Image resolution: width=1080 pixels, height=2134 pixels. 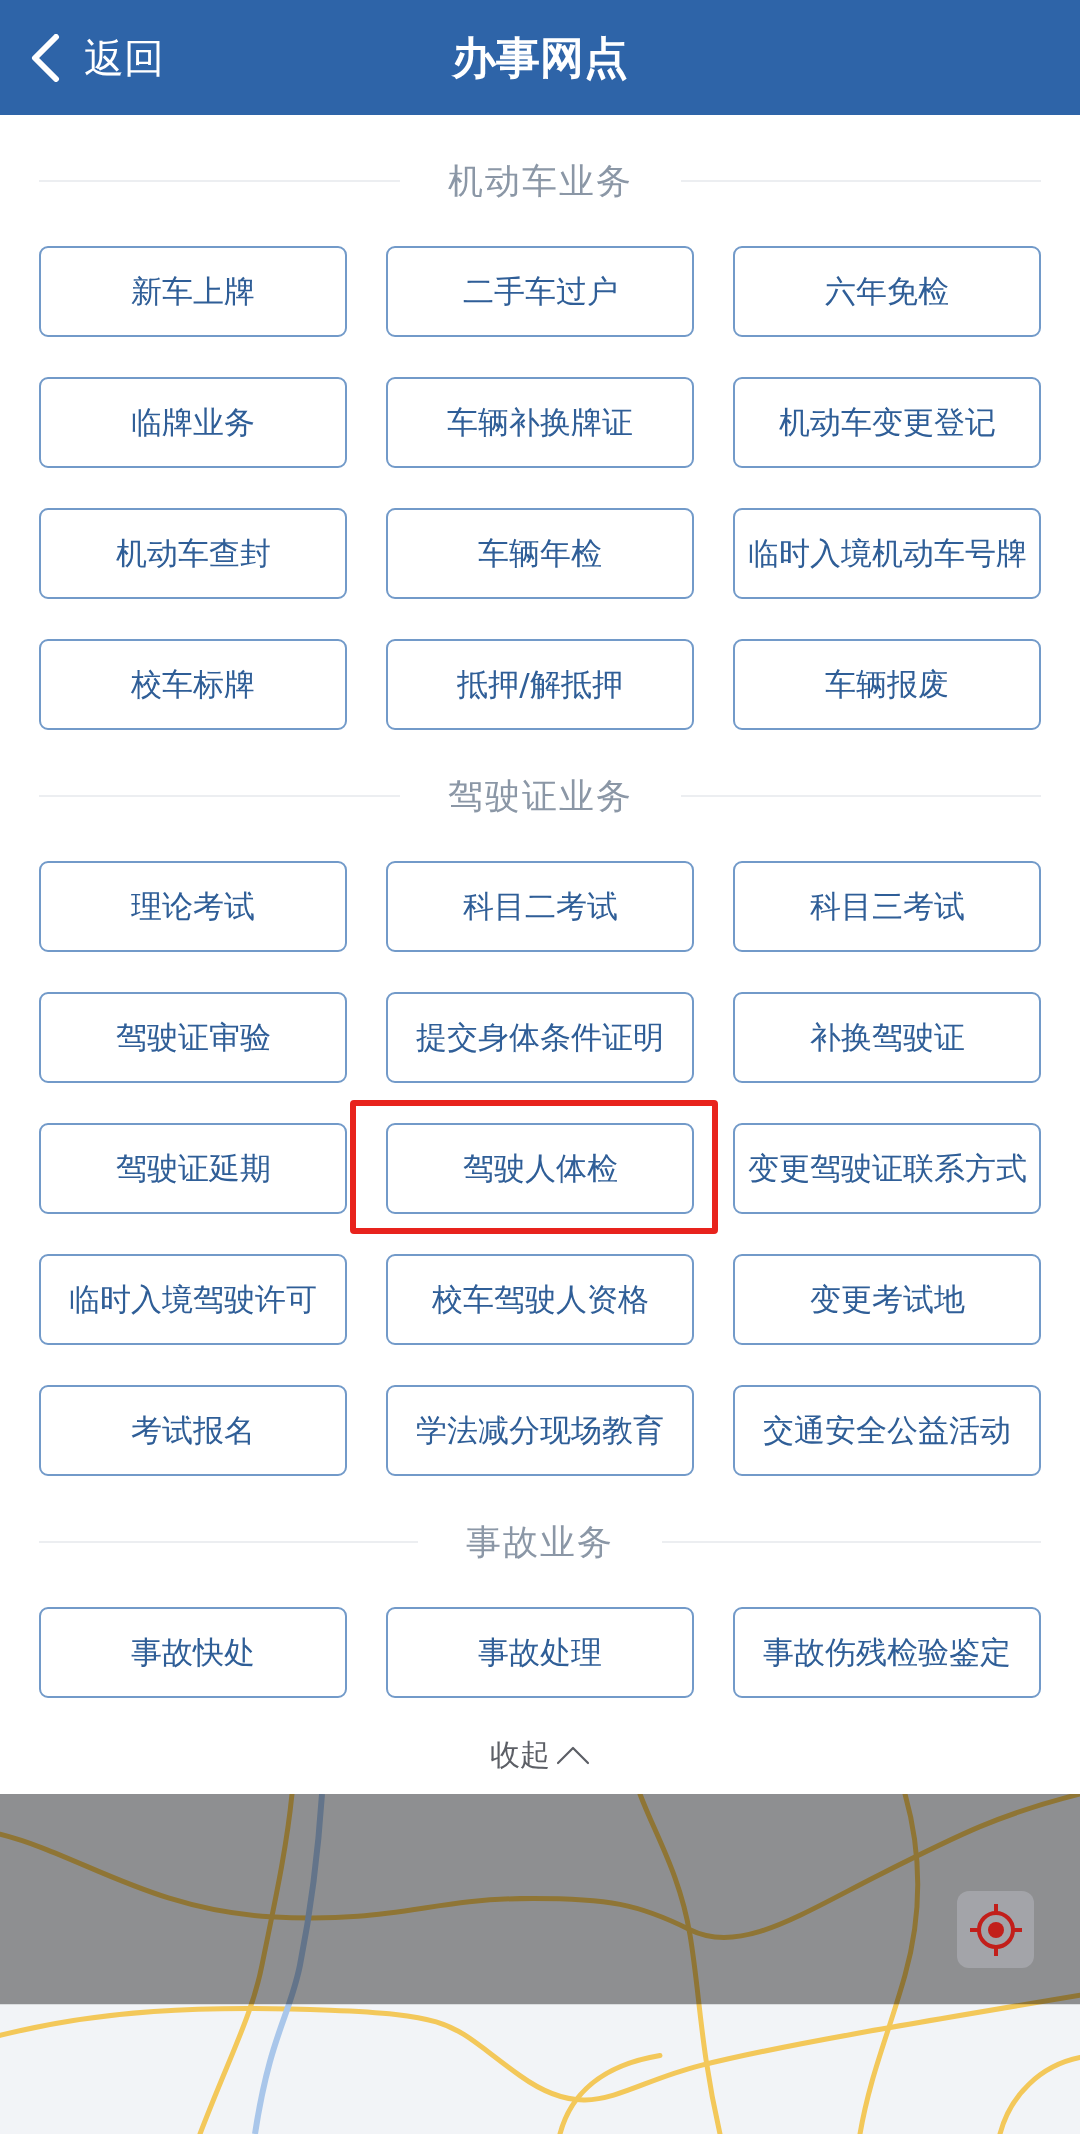 I want to click on service-button: 科目二考试, so click(x=540, y=906).